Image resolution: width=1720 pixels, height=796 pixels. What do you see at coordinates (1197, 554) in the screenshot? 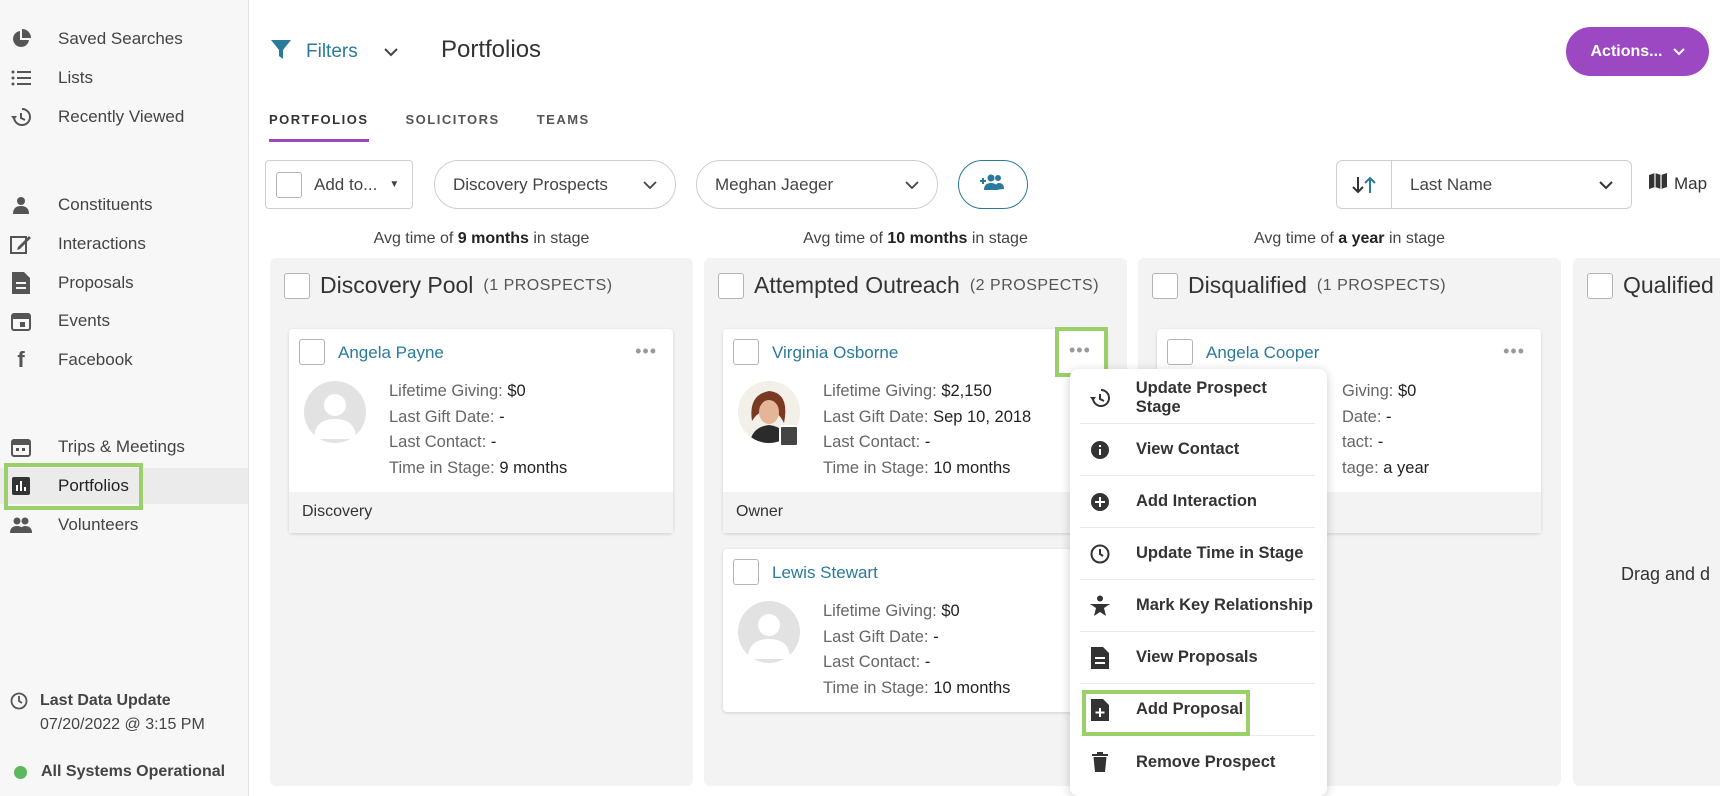
I see `menu-item-update-time-in-stage: Update Time in Stage` at bounding box center [1197, 554].